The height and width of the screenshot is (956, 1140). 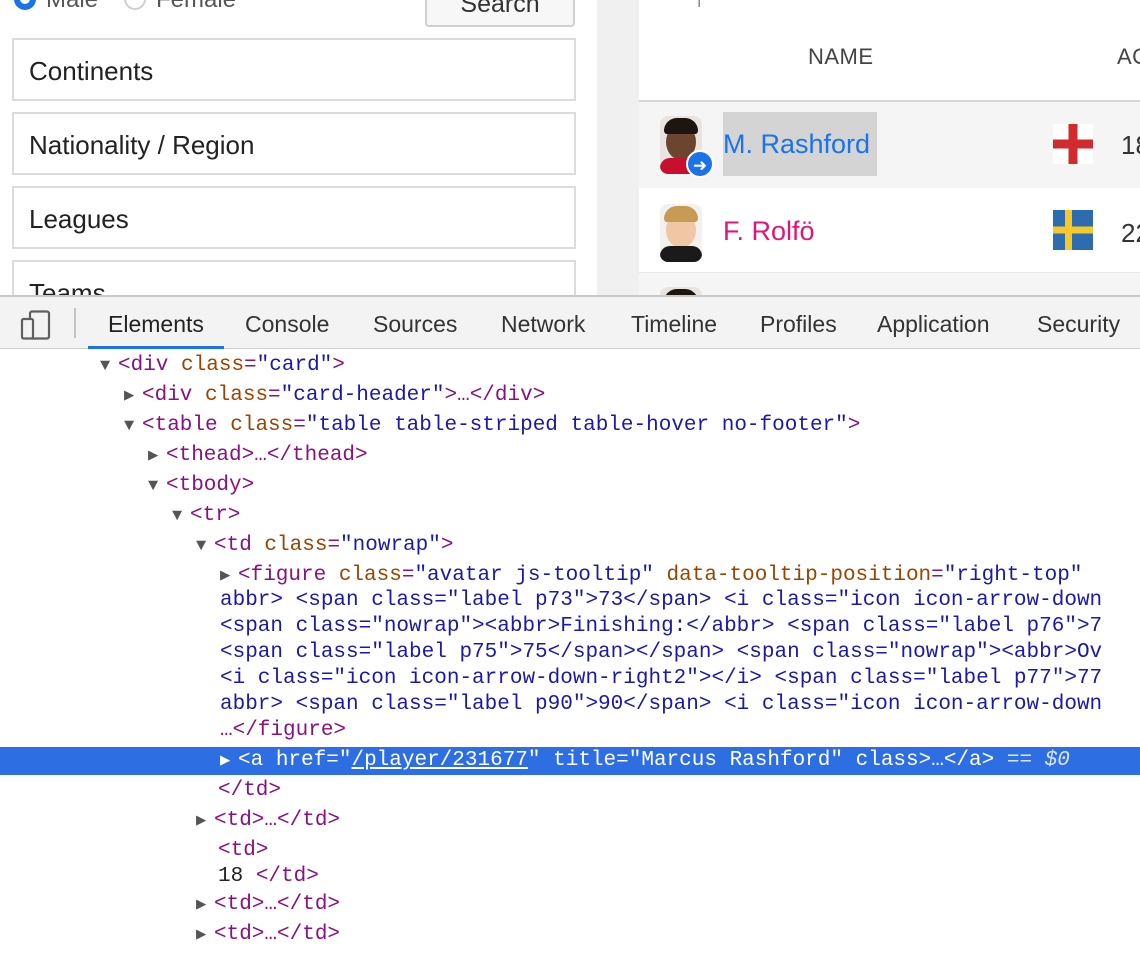 I want to click on female-radio-label: Female, so click(x=196, y=7).